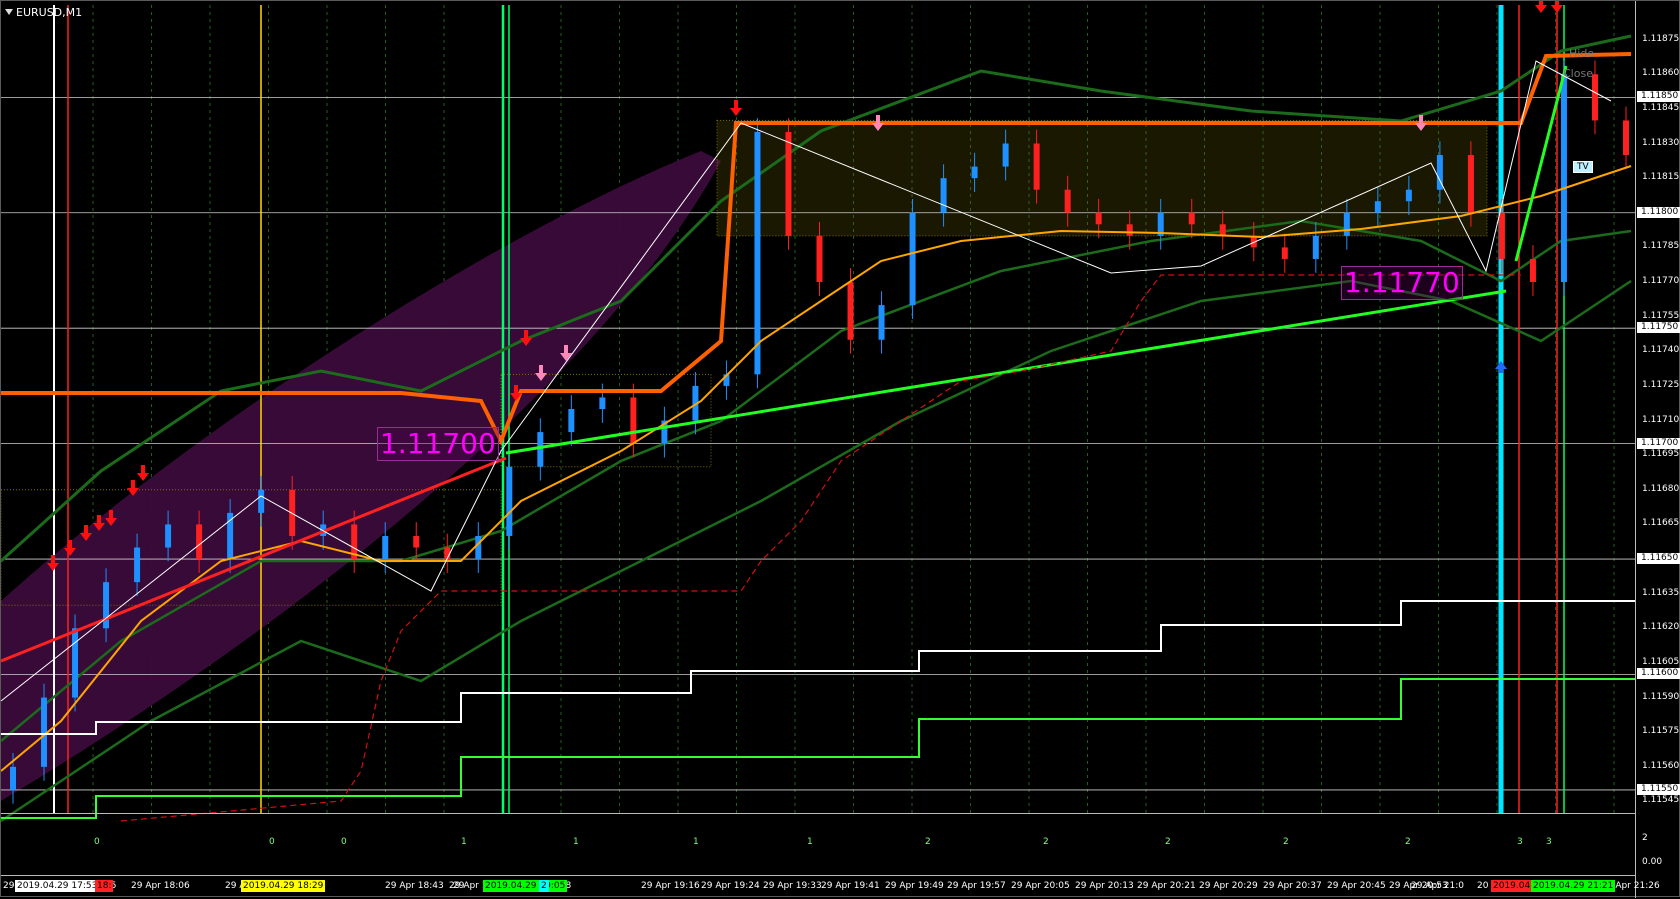 The image size is (1680, 899). Describe the element at coordinates (1658, 212) in the screenshot. I see `price-level-box: 1.11800` at that location.